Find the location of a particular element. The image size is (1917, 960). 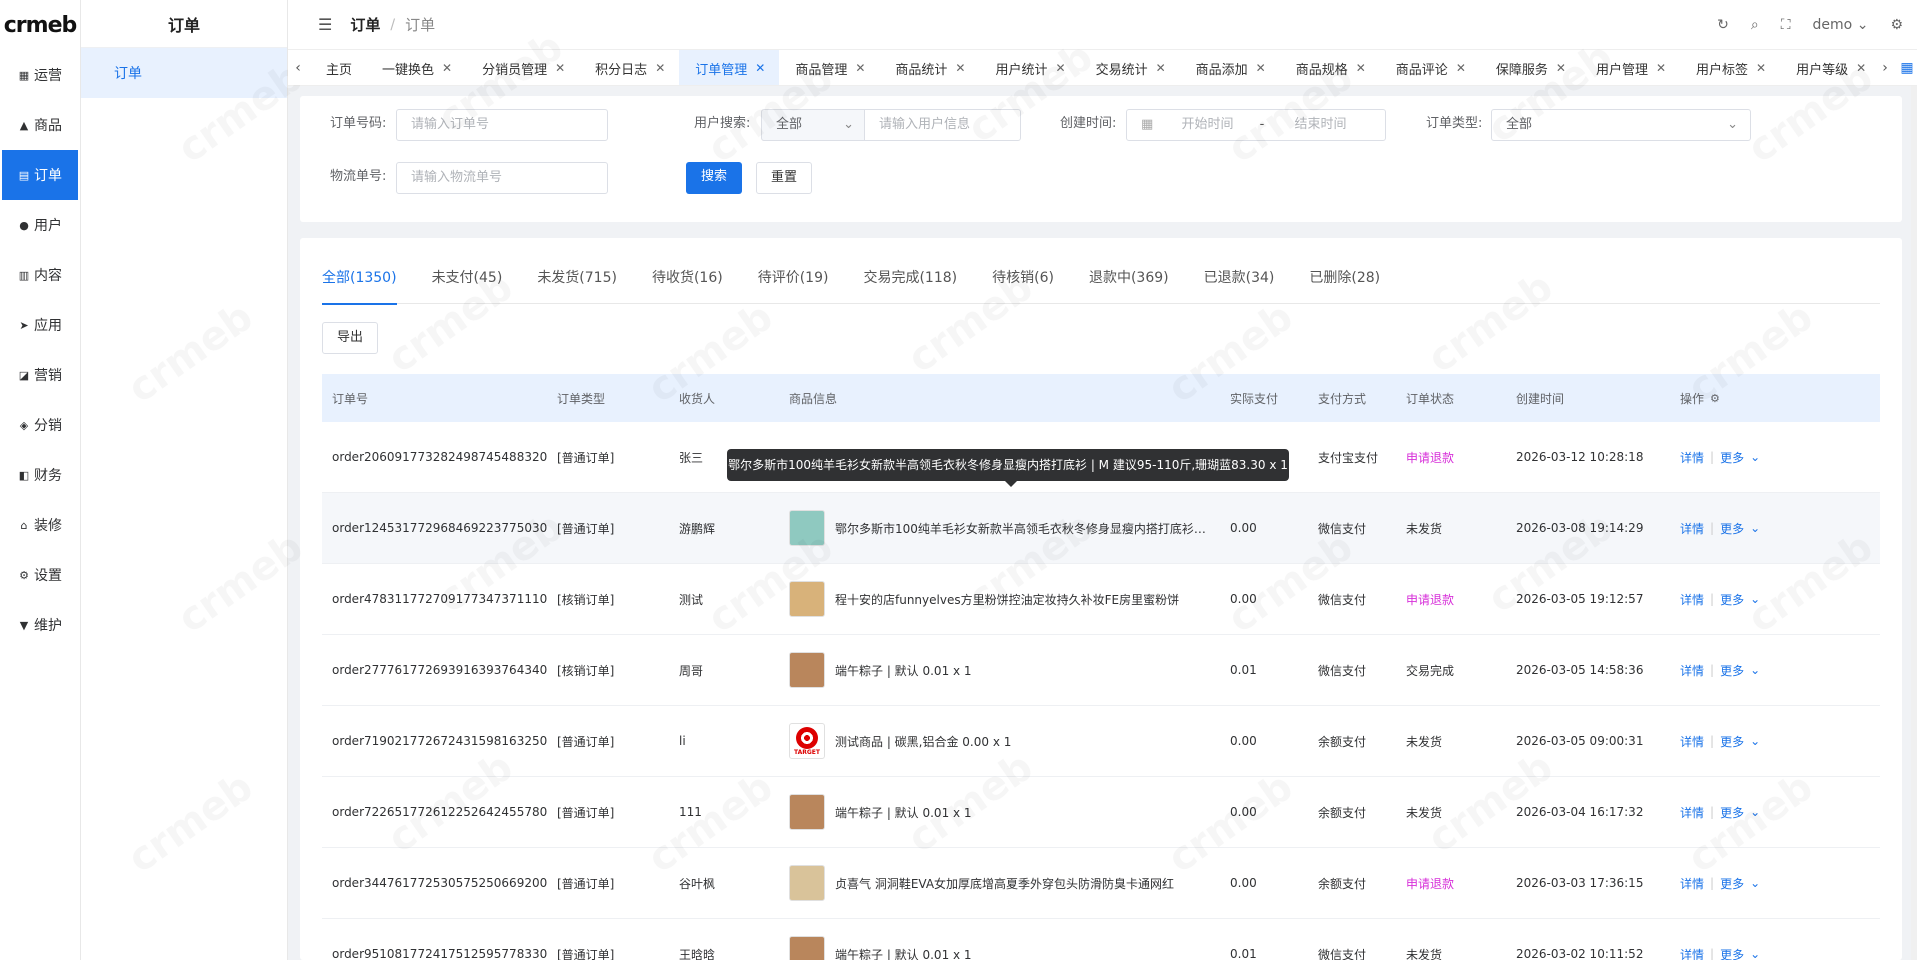

column-settings-icon: ⚙ is located at coordinates (1715, 398).